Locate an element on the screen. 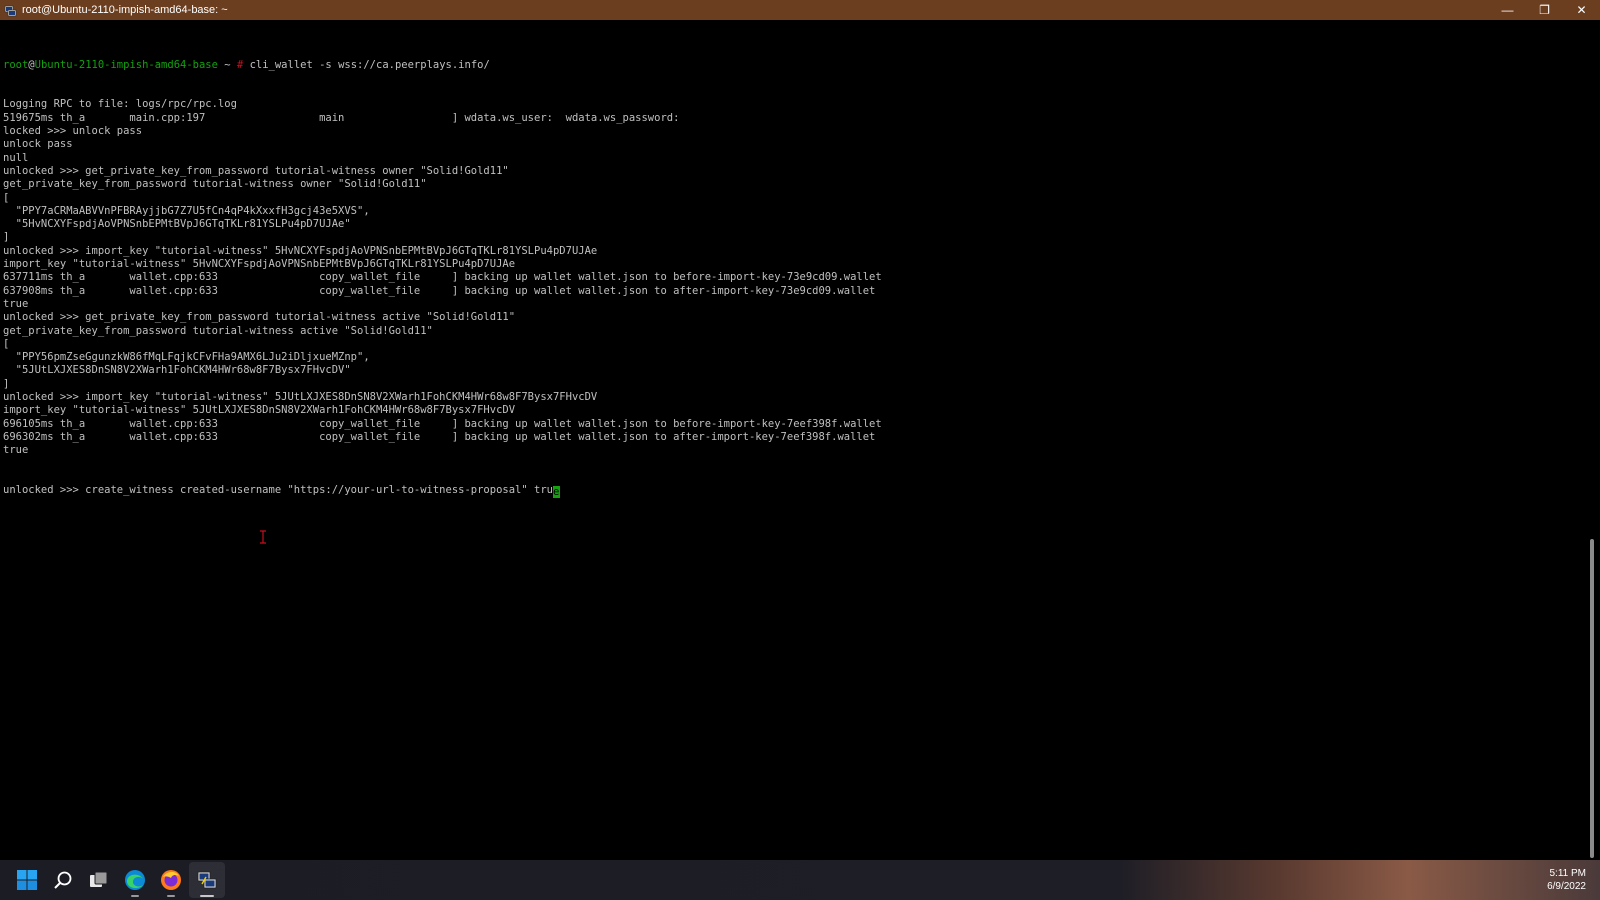  firefox-taskbar-button is located at coordinates (171, 880).